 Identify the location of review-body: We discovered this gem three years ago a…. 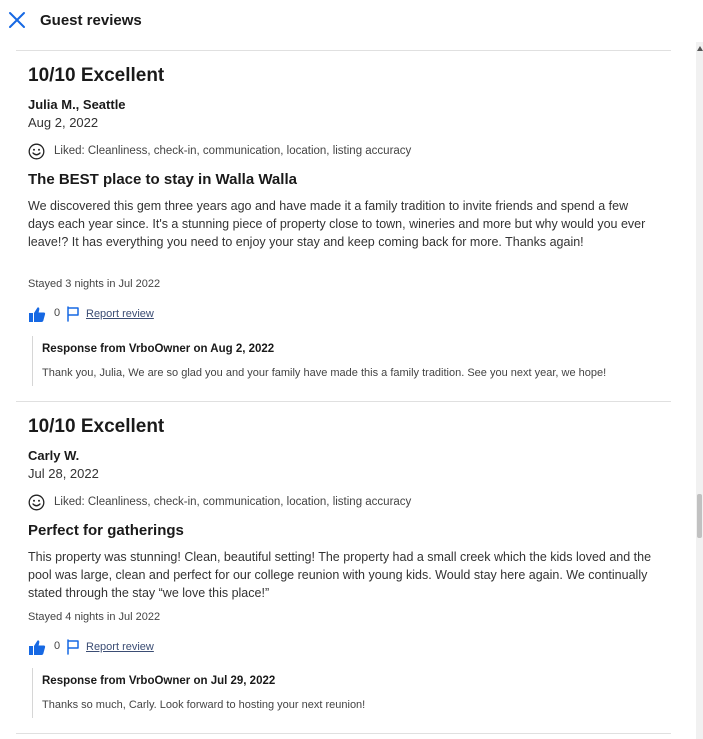
(337, 224).